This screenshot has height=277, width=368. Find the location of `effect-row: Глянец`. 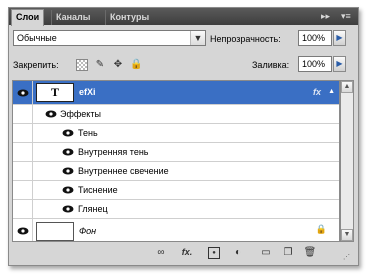

effect-row: Глянец is located at coordinates (176, 209).